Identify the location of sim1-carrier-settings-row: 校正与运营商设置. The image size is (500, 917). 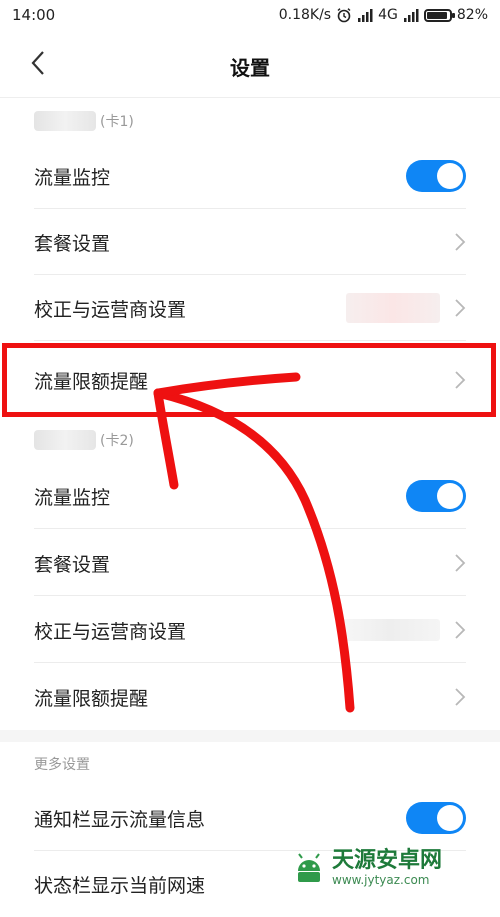
(250, 308).